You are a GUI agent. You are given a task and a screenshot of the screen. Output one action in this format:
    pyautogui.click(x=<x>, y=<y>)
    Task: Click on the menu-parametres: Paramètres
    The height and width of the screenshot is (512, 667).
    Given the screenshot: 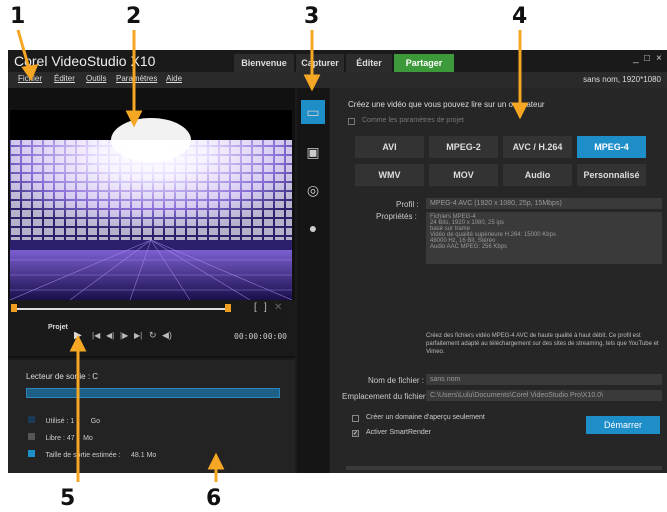 What is the action you would take?
    pyautogui.click(x=136, y=78)
    